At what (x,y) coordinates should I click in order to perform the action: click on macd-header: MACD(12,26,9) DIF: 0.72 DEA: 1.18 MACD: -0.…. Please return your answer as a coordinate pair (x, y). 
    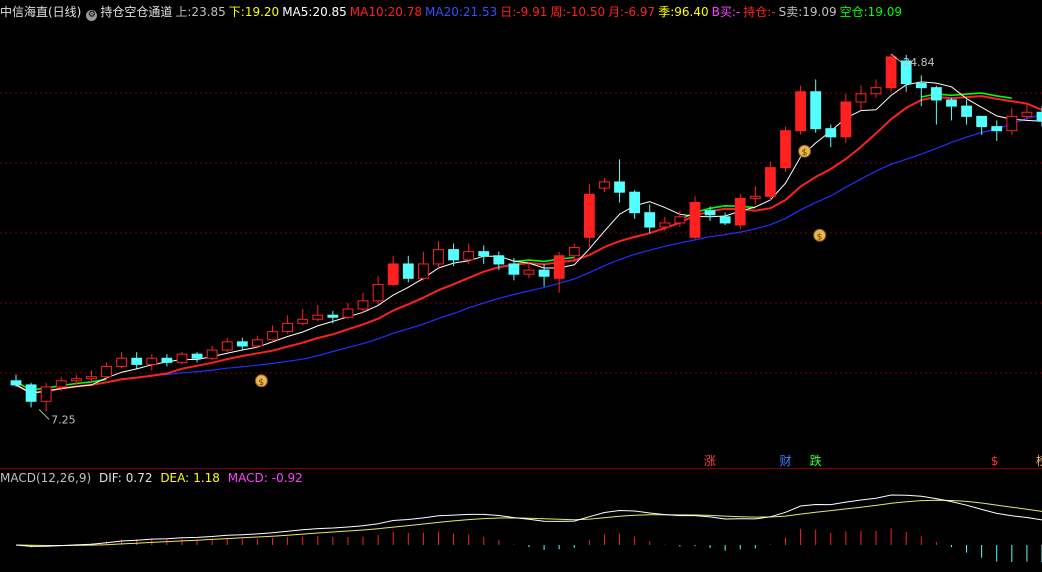
    Looking at the image, I should click on (153, 478).